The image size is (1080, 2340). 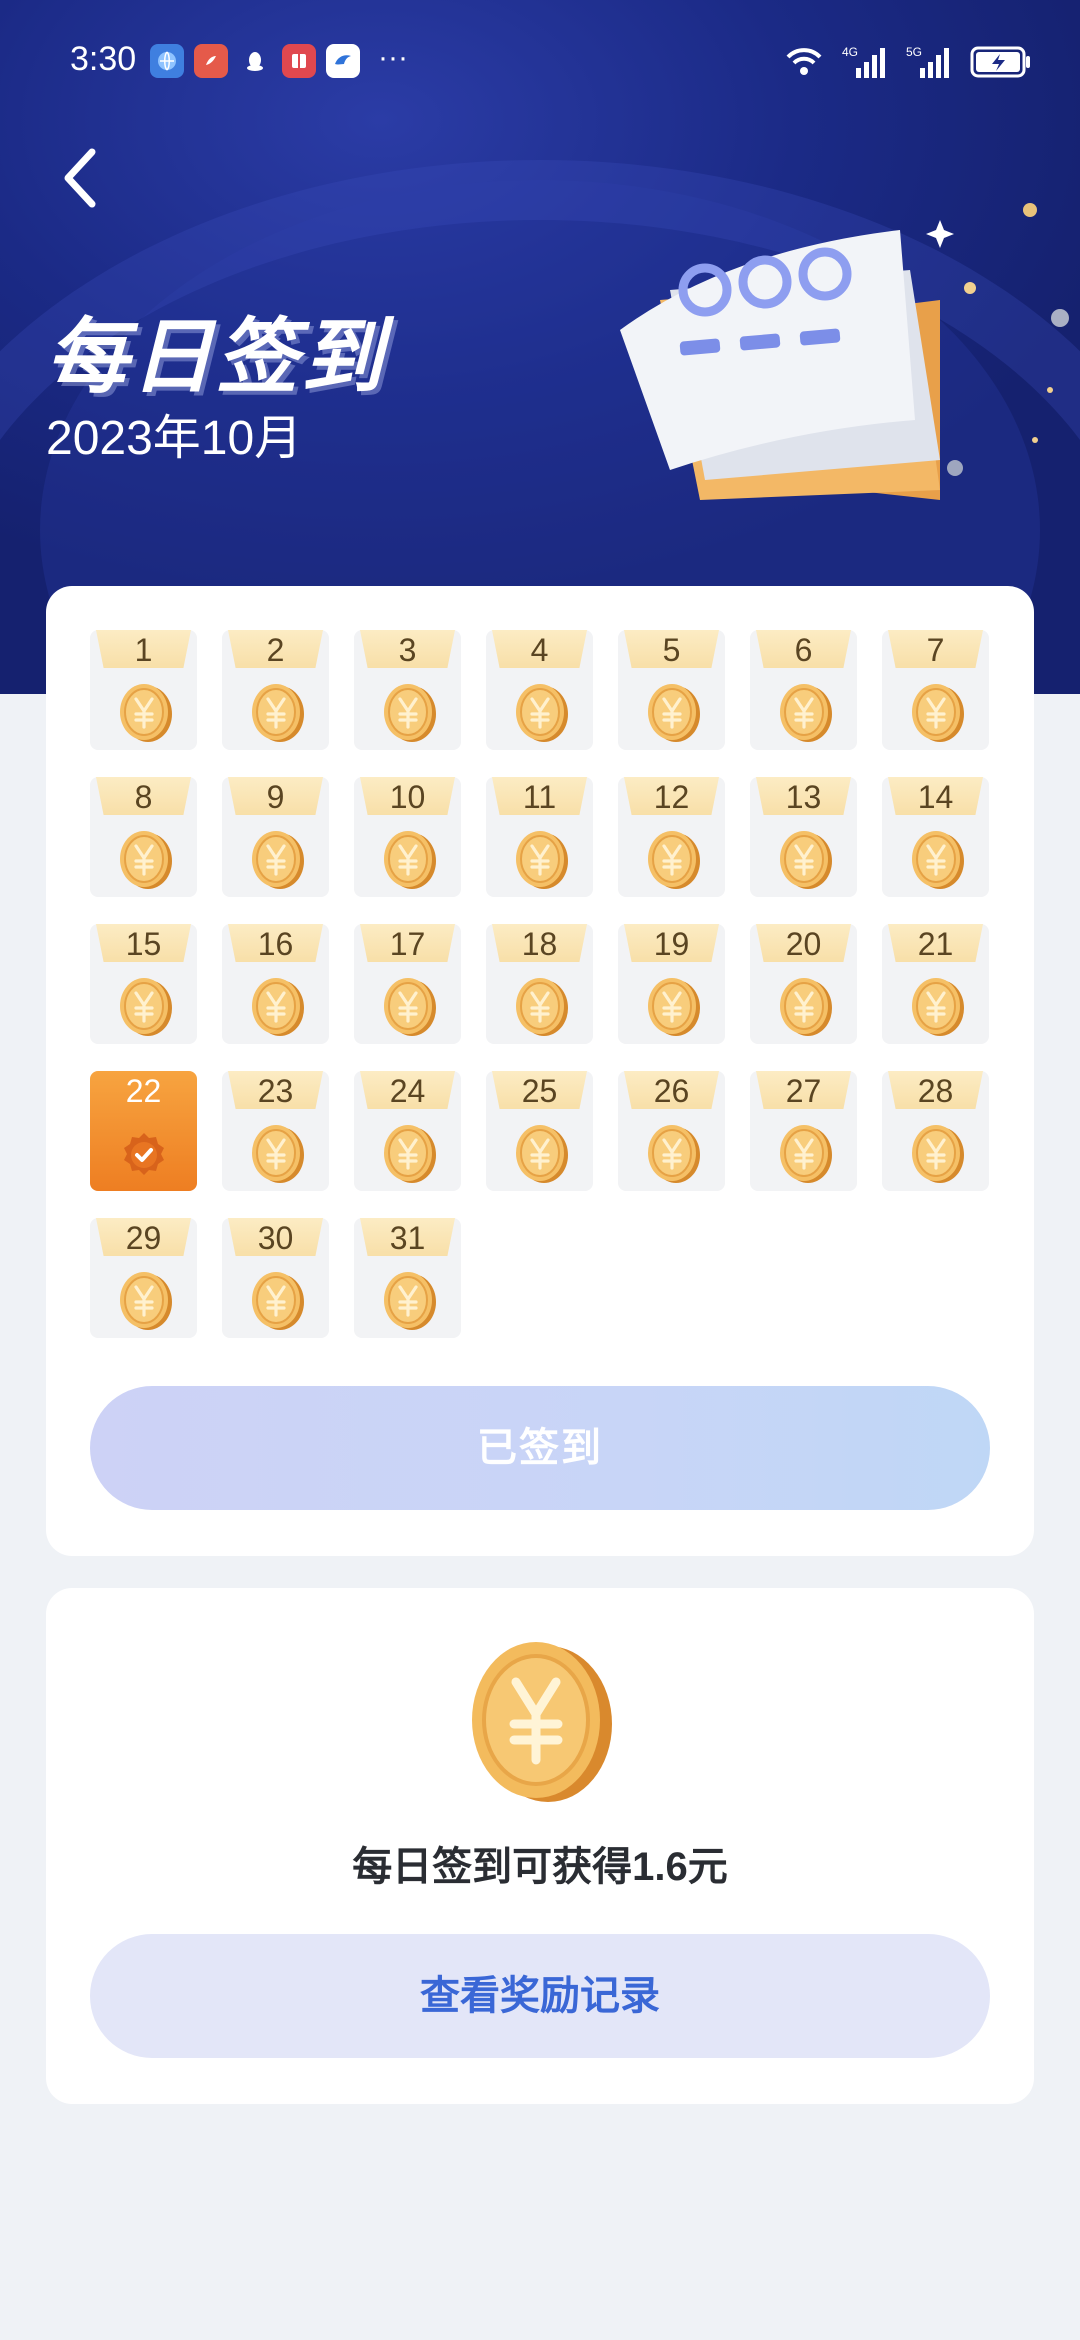 What do you see at coordinates (275, 797) in the screenshot?
I see `day-number: 9` at bounding box center [275, 797].